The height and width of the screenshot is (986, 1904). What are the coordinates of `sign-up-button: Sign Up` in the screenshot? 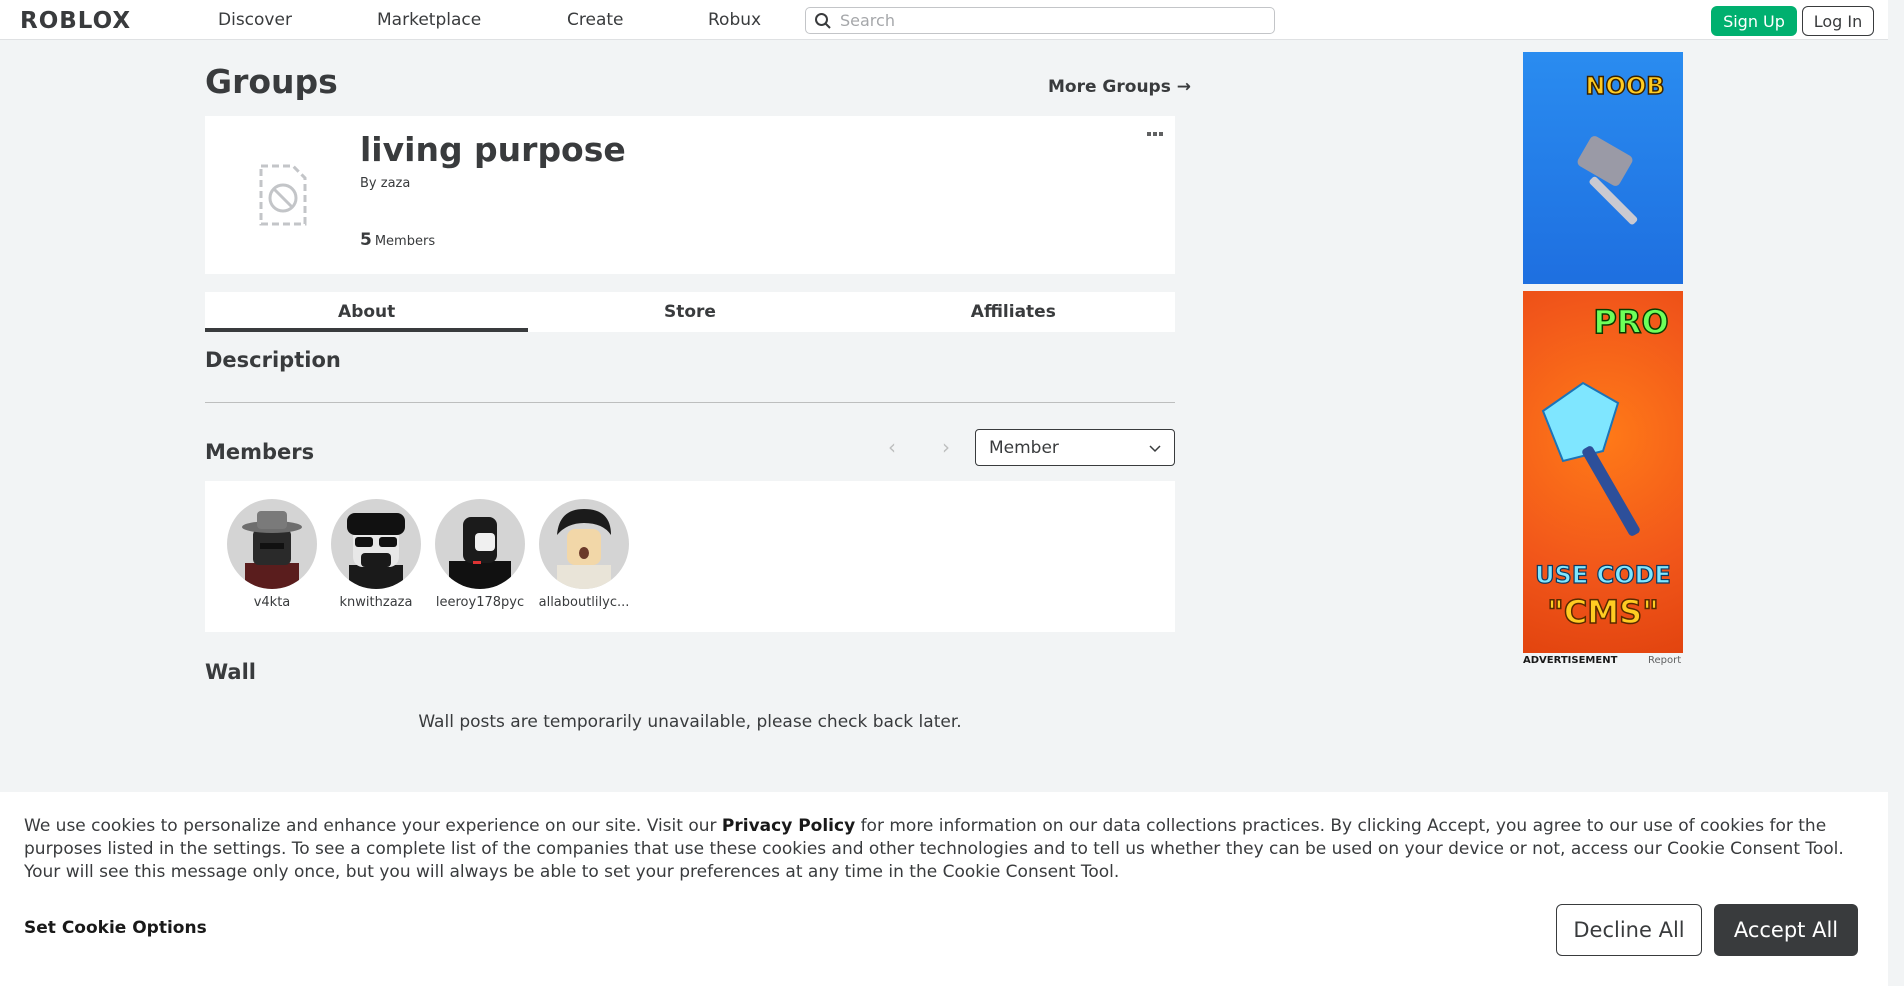 It's located at (1754, 21).